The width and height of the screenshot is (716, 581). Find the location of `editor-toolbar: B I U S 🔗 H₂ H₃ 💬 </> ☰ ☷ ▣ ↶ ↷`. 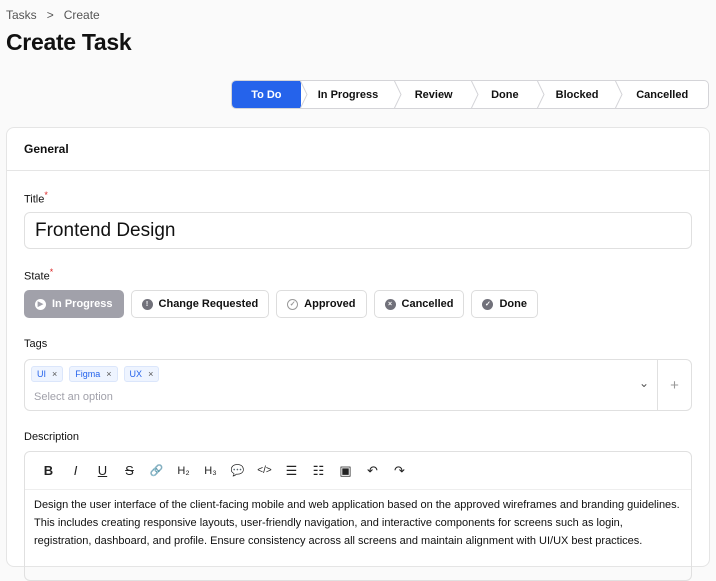

editor-toolbar: B I U S 🔗 H₂ H₃ 💬 </> ☰ ☷ ▣ ↶ ↷ is located at coordinates (358, 471).